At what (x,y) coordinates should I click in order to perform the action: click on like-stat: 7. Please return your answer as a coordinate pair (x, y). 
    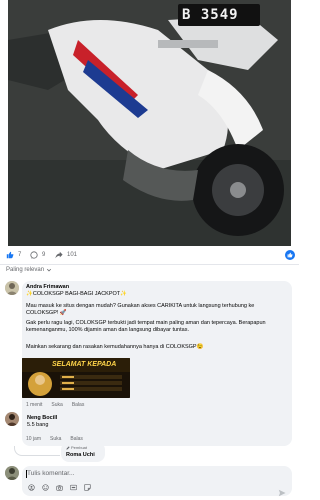
    Looking at the image, I should click on (13, 255).